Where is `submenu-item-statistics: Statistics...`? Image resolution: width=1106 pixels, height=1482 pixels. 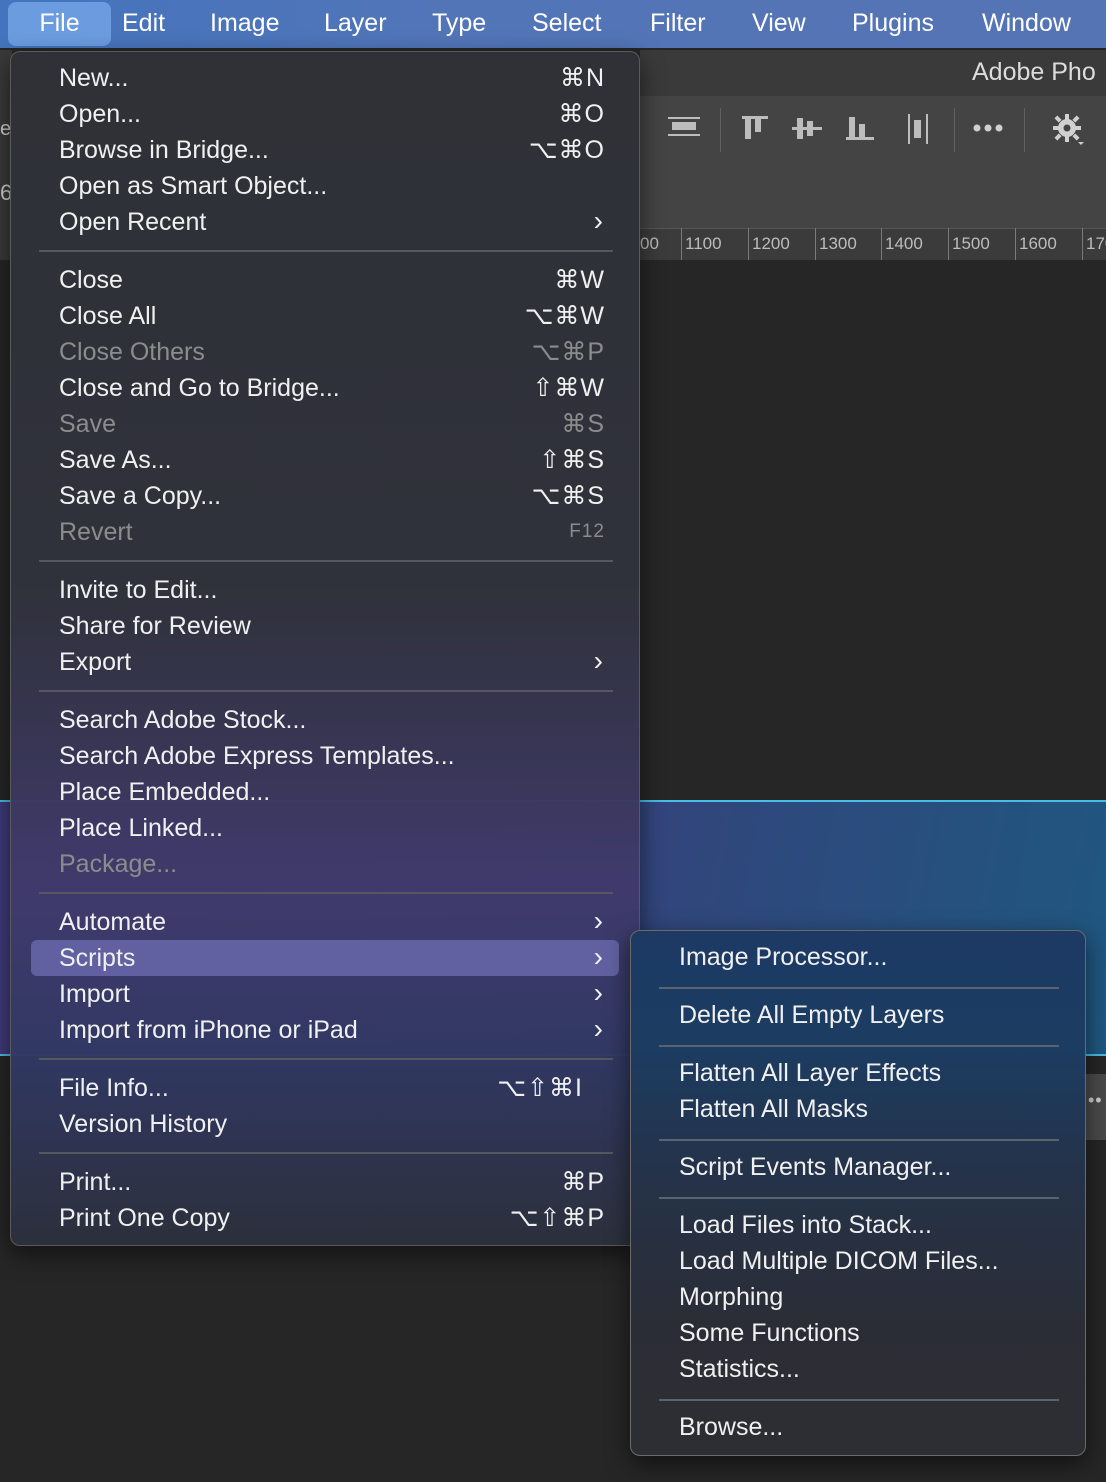 submenu-item-statistics: Statistics... is located at coordinates (858, 1369).